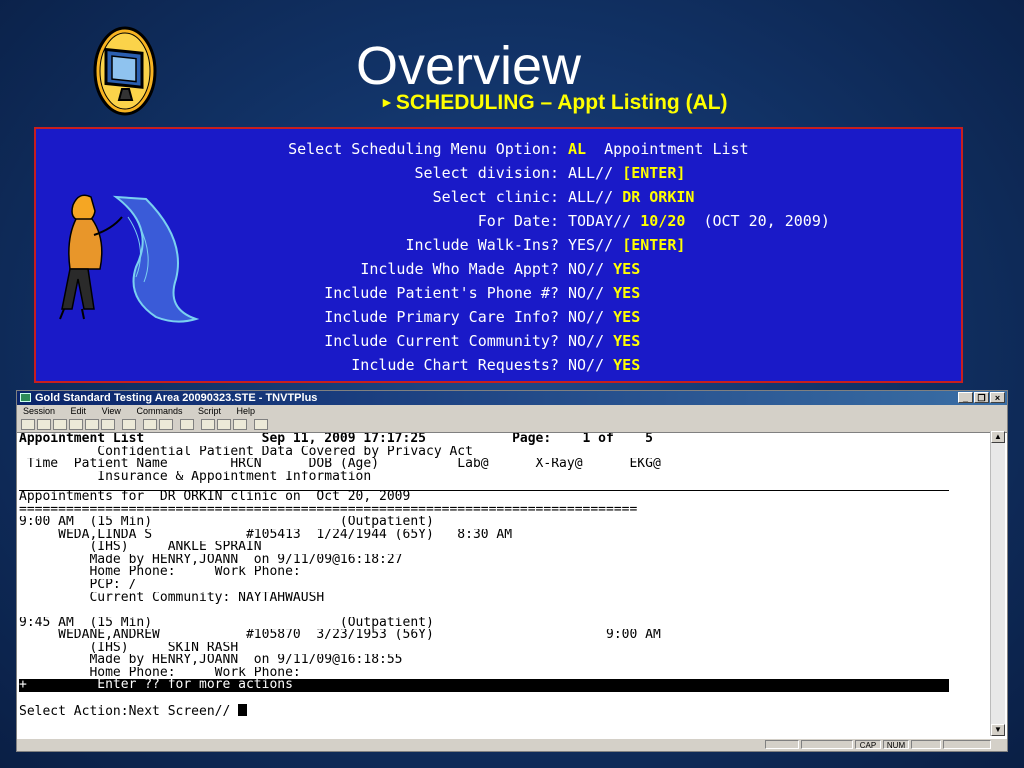  Describe the element at coordinates (28, 424) in the screenshot. I see `new-icon` at that location.